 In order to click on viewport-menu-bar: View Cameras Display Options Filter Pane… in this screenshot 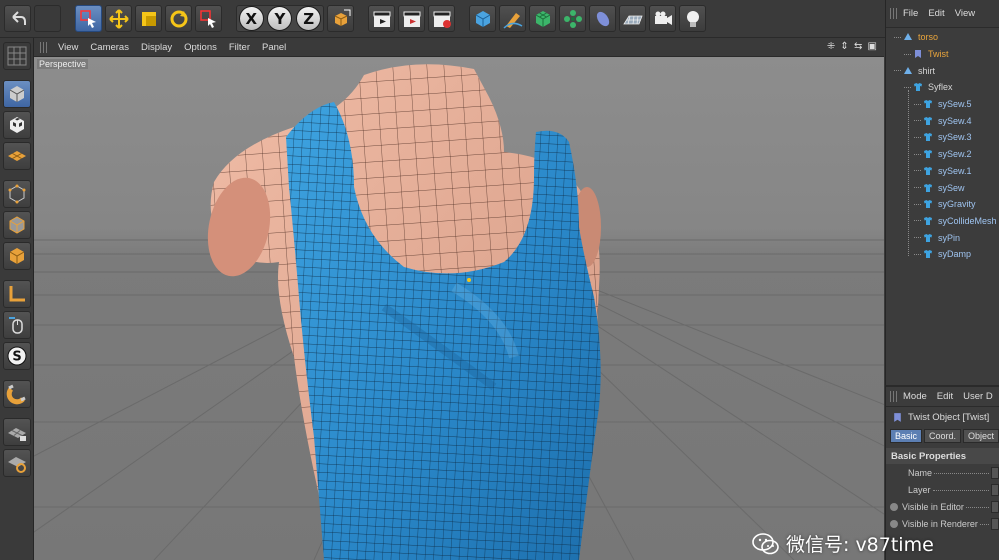, I will do `click(459, 47)`.